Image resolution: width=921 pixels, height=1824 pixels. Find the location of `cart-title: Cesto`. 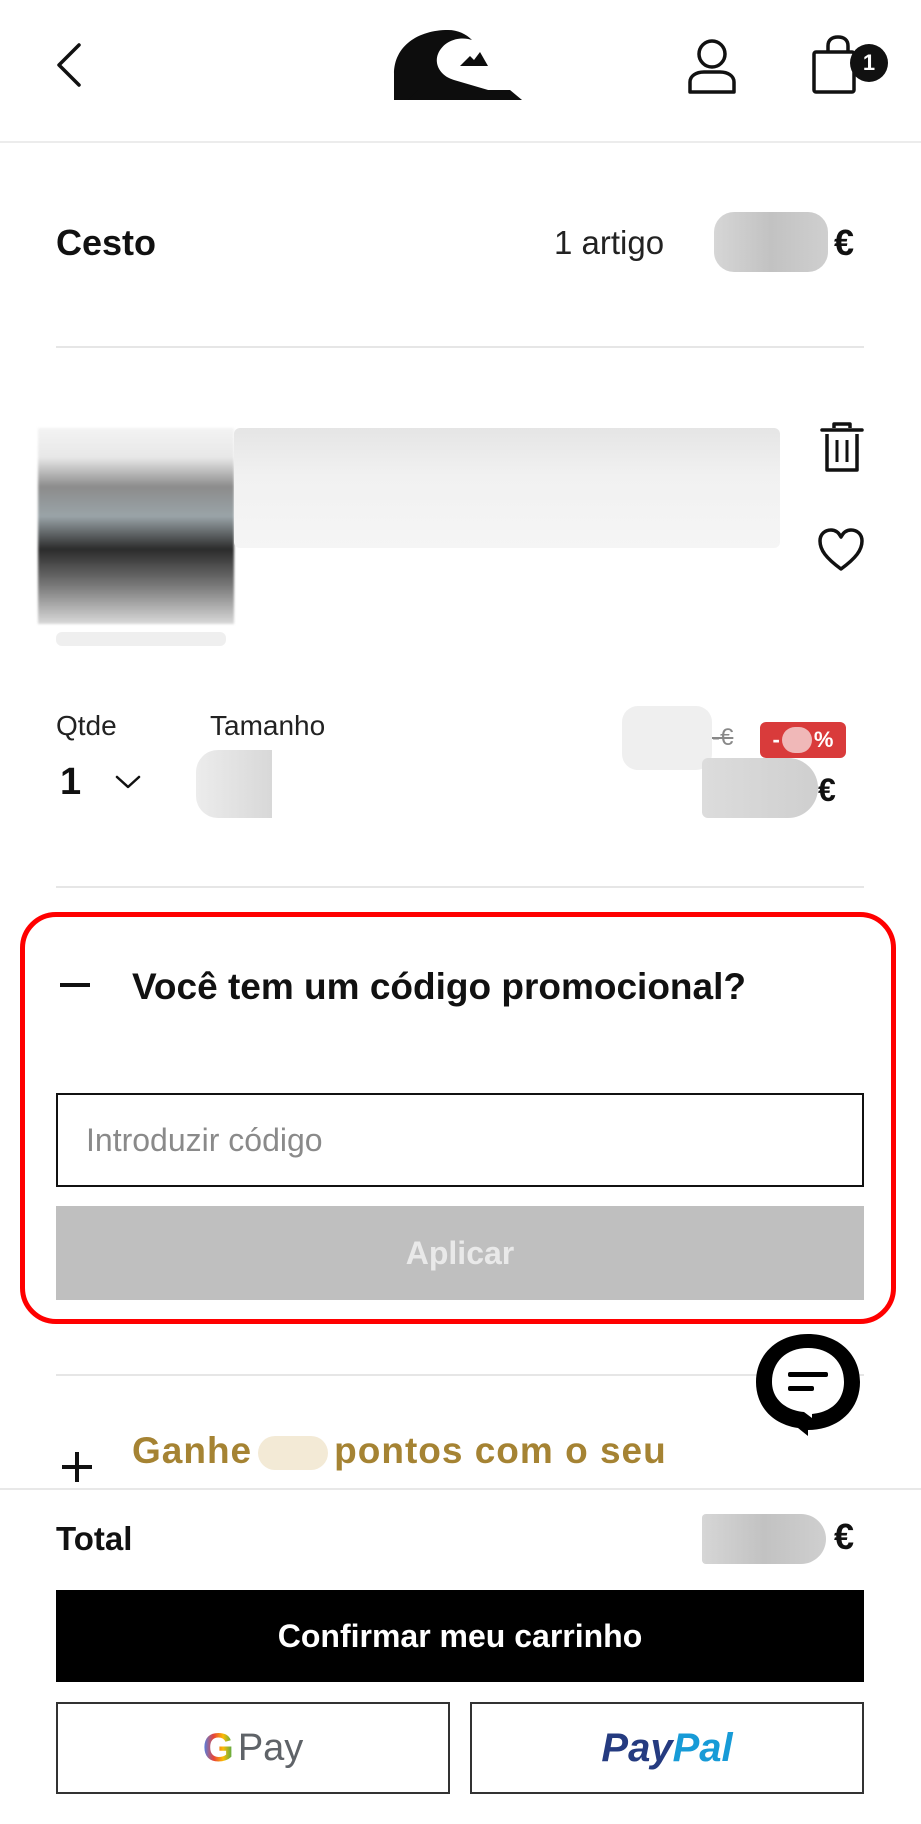

cart-title: Cesto is located at coordinates (106, 242).